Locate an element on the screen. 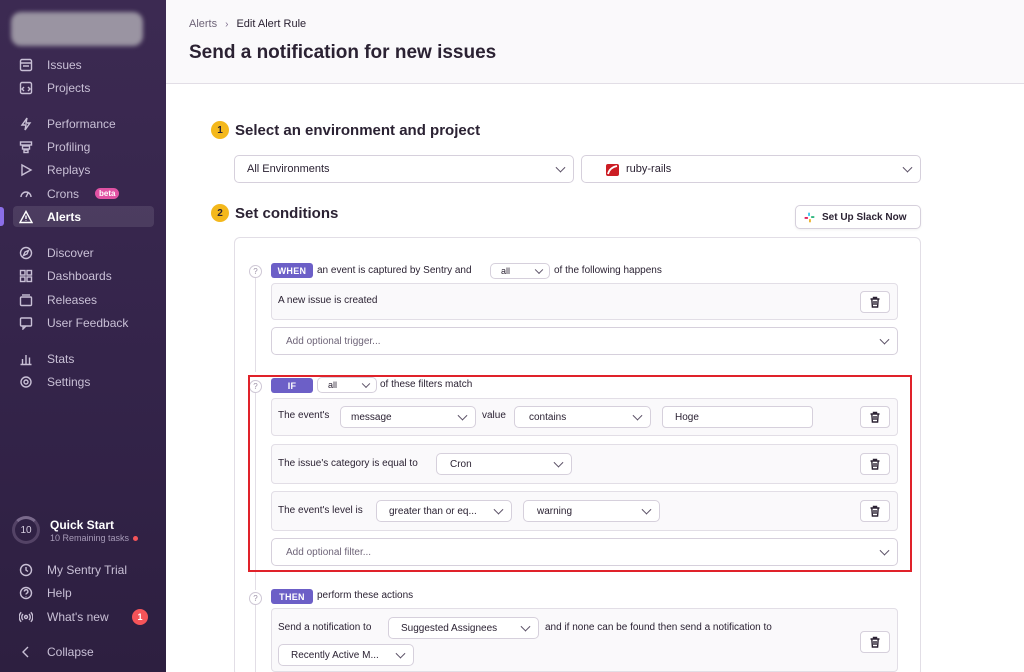 The width and height of the screenshot is (1024, 672). trash-icon is located at coordinates (875, 642).